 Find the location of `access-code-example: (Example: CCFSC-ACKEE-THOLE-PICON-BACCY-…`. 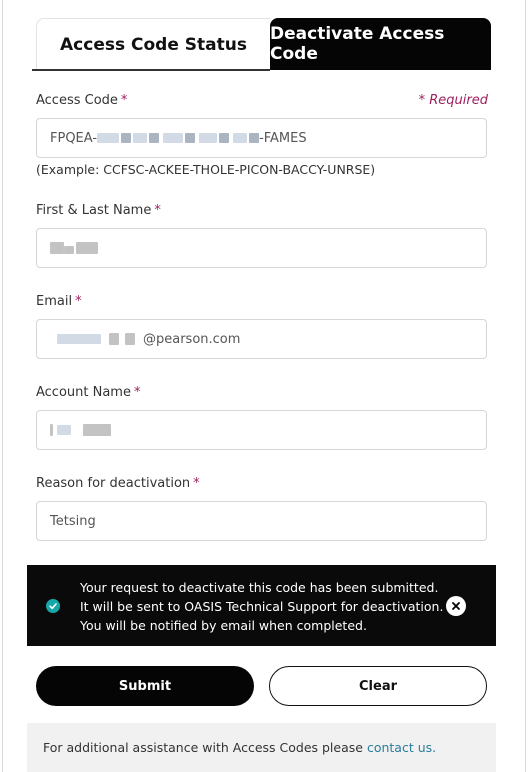

access-code-example: (Example: CCFSC-ACKEE-THOLE-PICON-BACCY-… is located at coordinates (206, 169).